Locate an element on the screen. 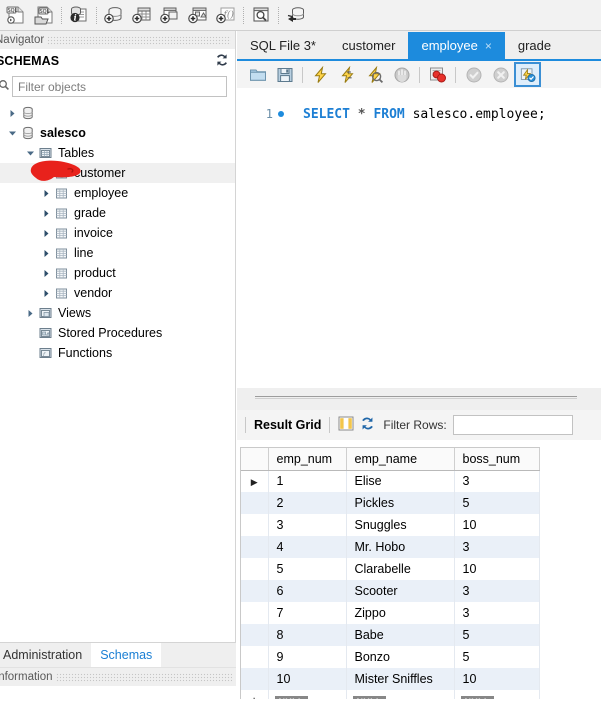 The height and width of the screenshot is (727, 601). execute-current-statement-icon is located at coordinates (347, 74).